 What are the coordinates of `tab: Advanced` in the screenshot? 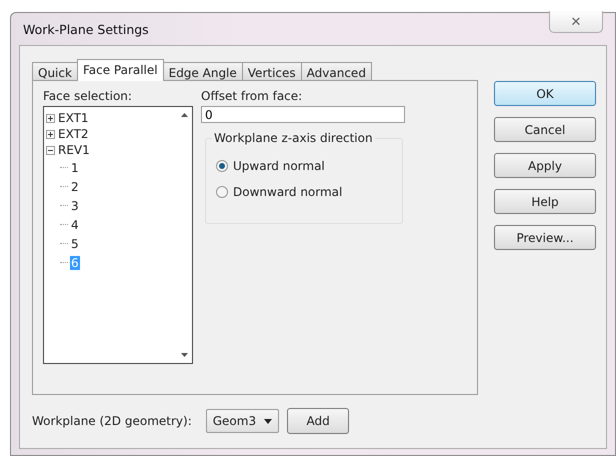 It's located at (336, 71).